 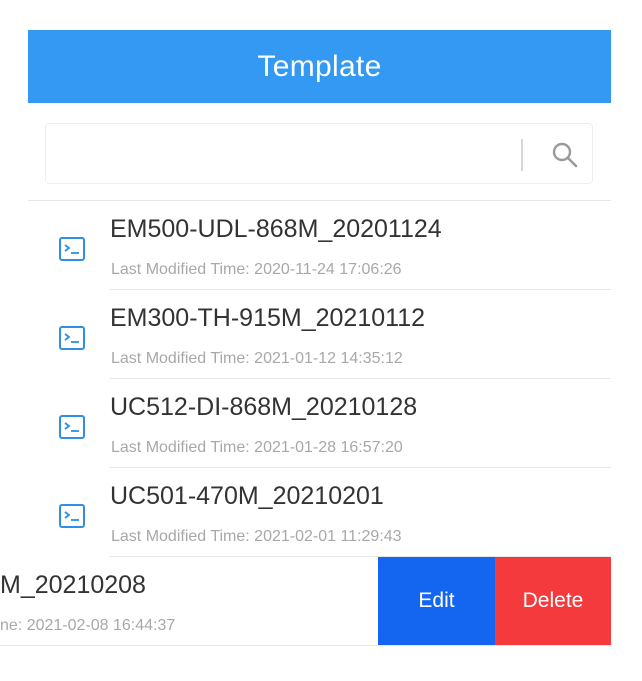 I want to click on app-header: Template, so click(x=319, y=66).